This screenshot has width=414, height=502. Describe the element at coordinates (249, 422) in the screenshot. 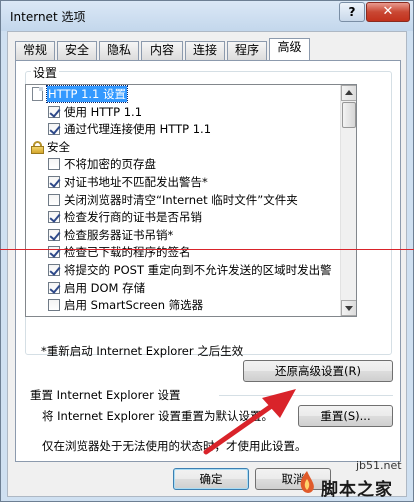

I see `annotation-arrow-icon` at that location.